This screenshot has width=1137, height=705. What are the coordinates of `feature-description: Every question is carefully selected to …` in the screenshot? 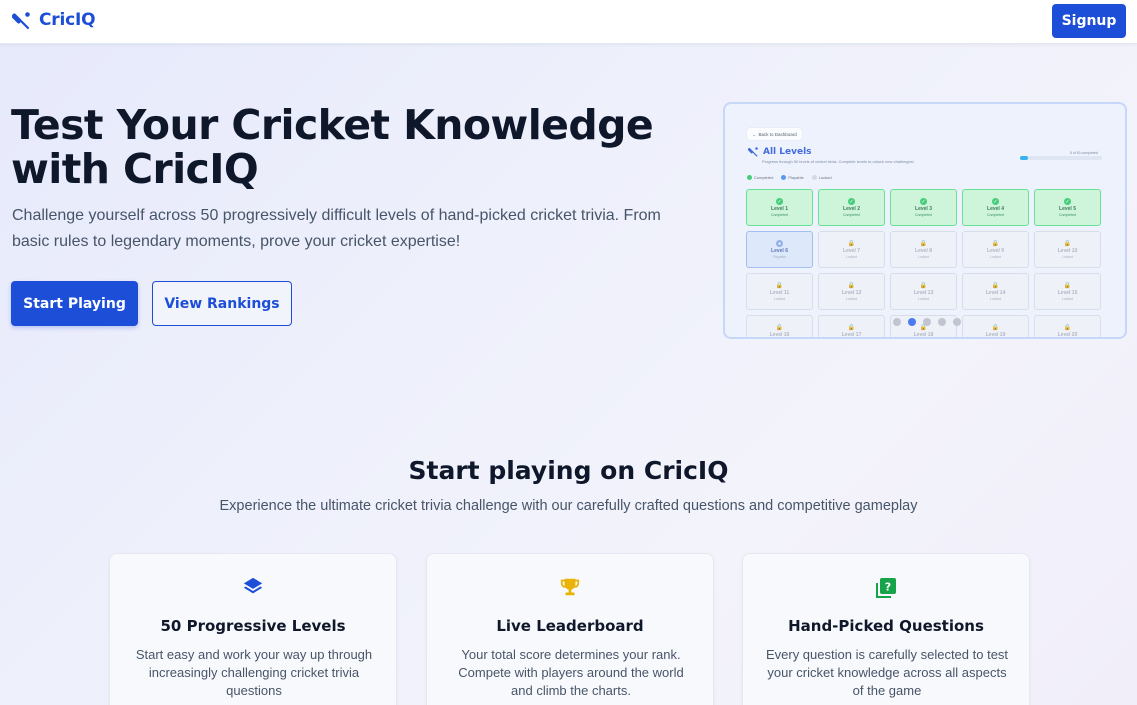 It's located at (887, 672).